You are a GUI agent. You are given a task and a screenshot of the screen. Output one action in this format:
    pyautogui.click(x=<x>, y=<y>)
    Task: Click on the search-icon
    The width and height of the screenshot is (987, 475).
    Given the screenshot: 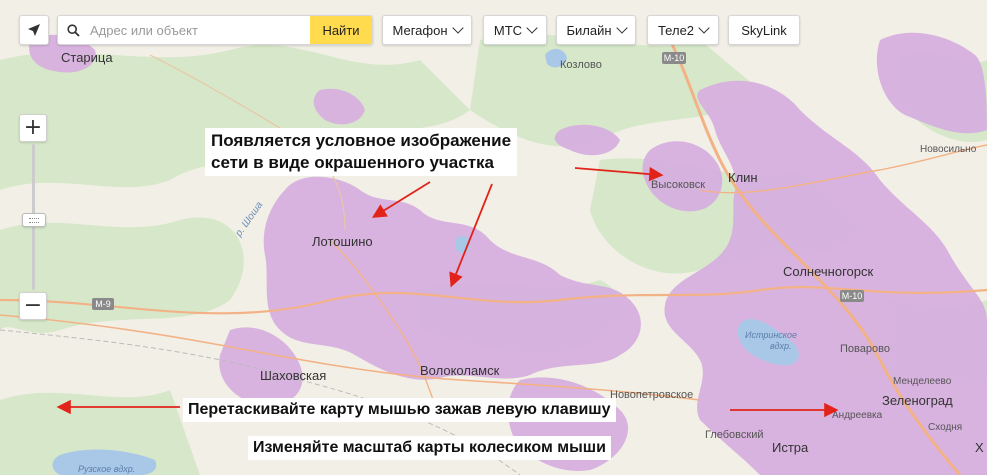 What is the action you would take?
    pyautogui.click(x=73, y=30)
    